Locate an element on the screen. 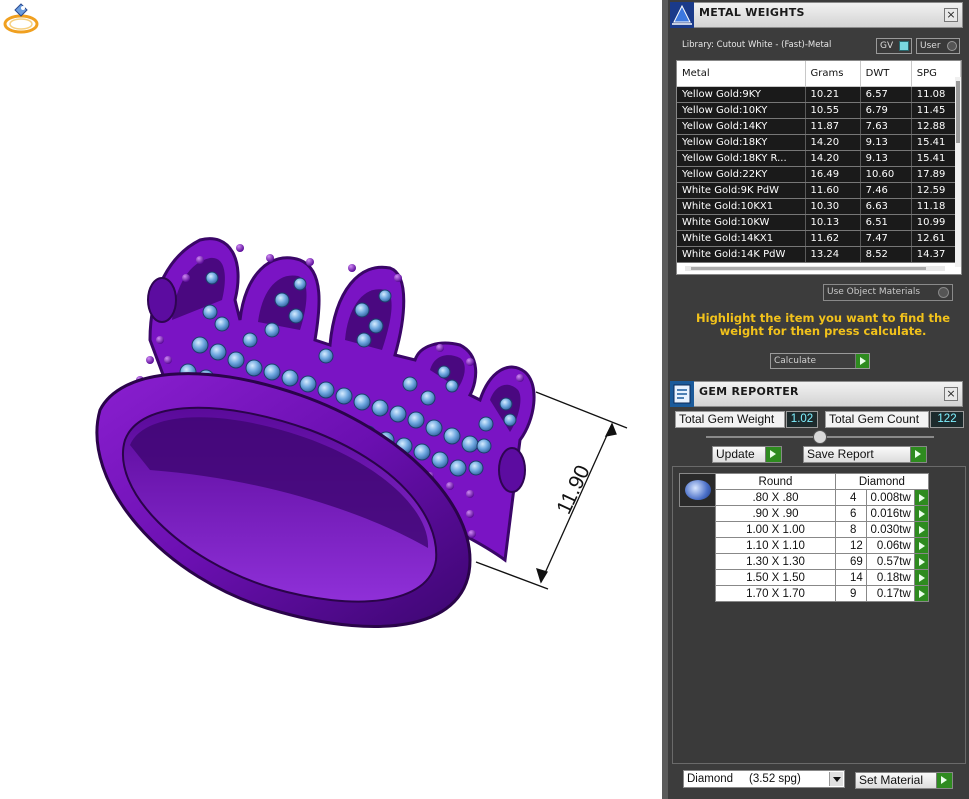 The width and height of the screenshot is (969, 799). gem-size-cell: .80 X .80 is located at coordinates (775, 497).